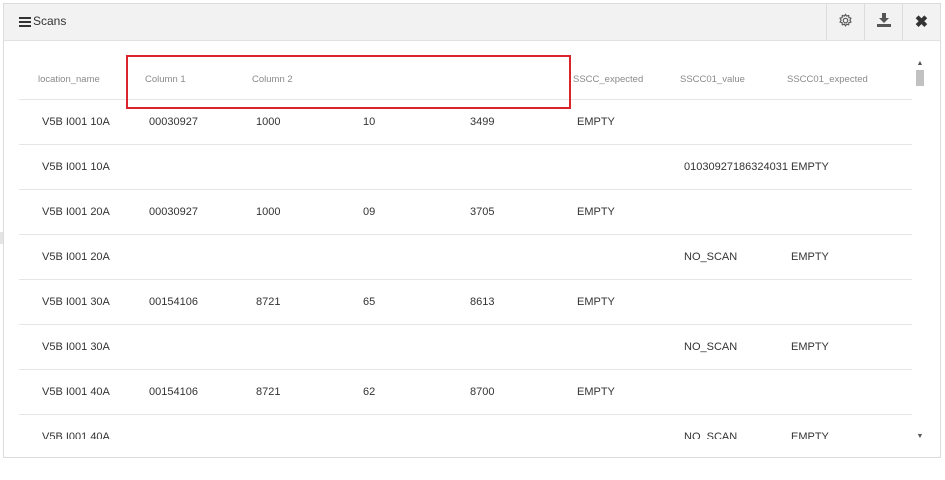 This screenshot has height=480, width=945. I want to click on download-icon, so click(883, 22).